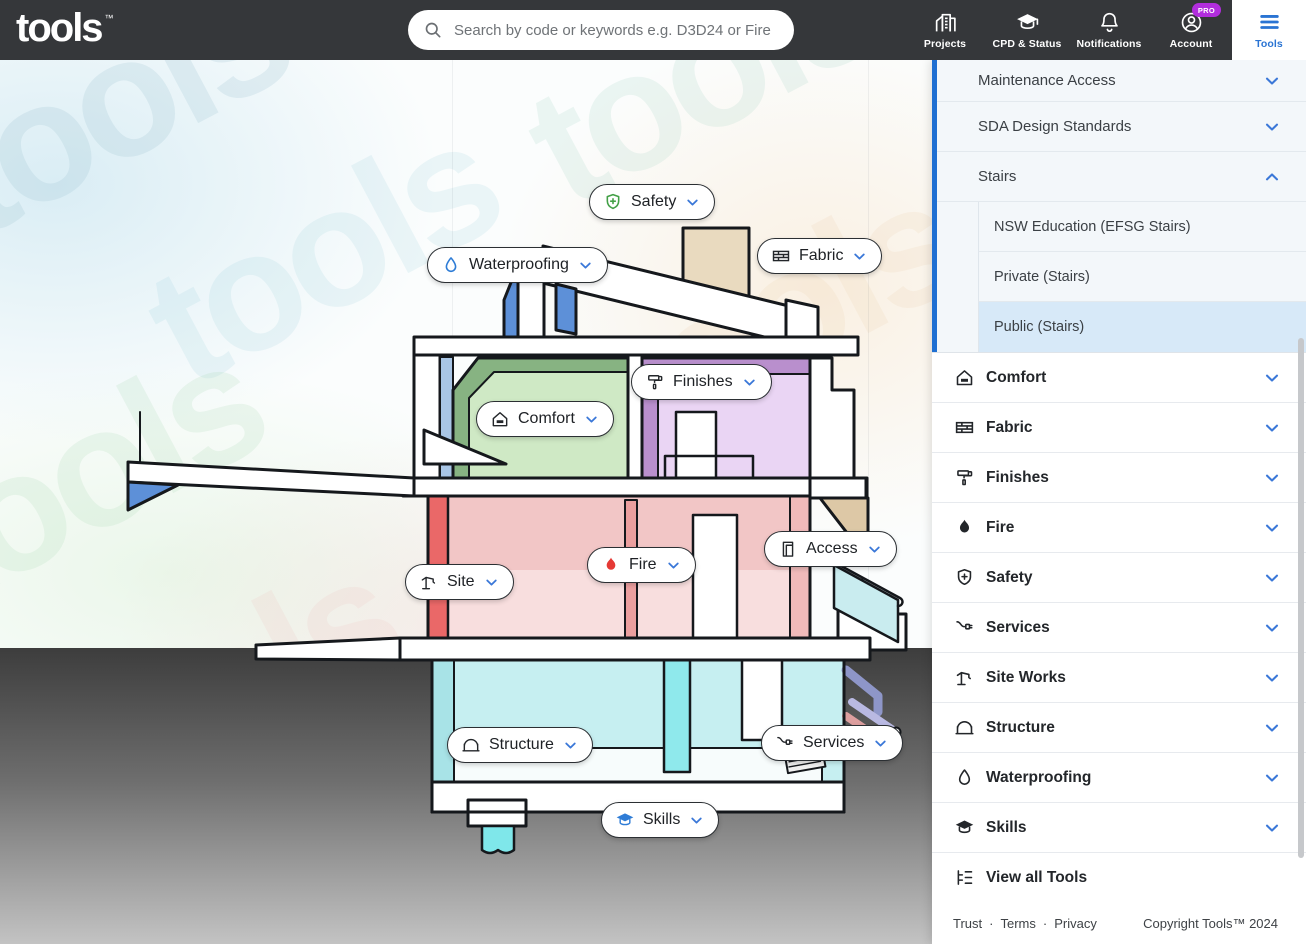  I want to click on map-pill-services: Services, so click(832, 743).